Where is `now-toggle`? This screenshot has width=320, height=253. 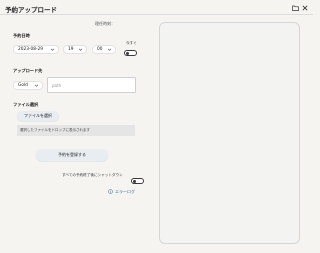 now-toggle is located at coordinates (130, 53).